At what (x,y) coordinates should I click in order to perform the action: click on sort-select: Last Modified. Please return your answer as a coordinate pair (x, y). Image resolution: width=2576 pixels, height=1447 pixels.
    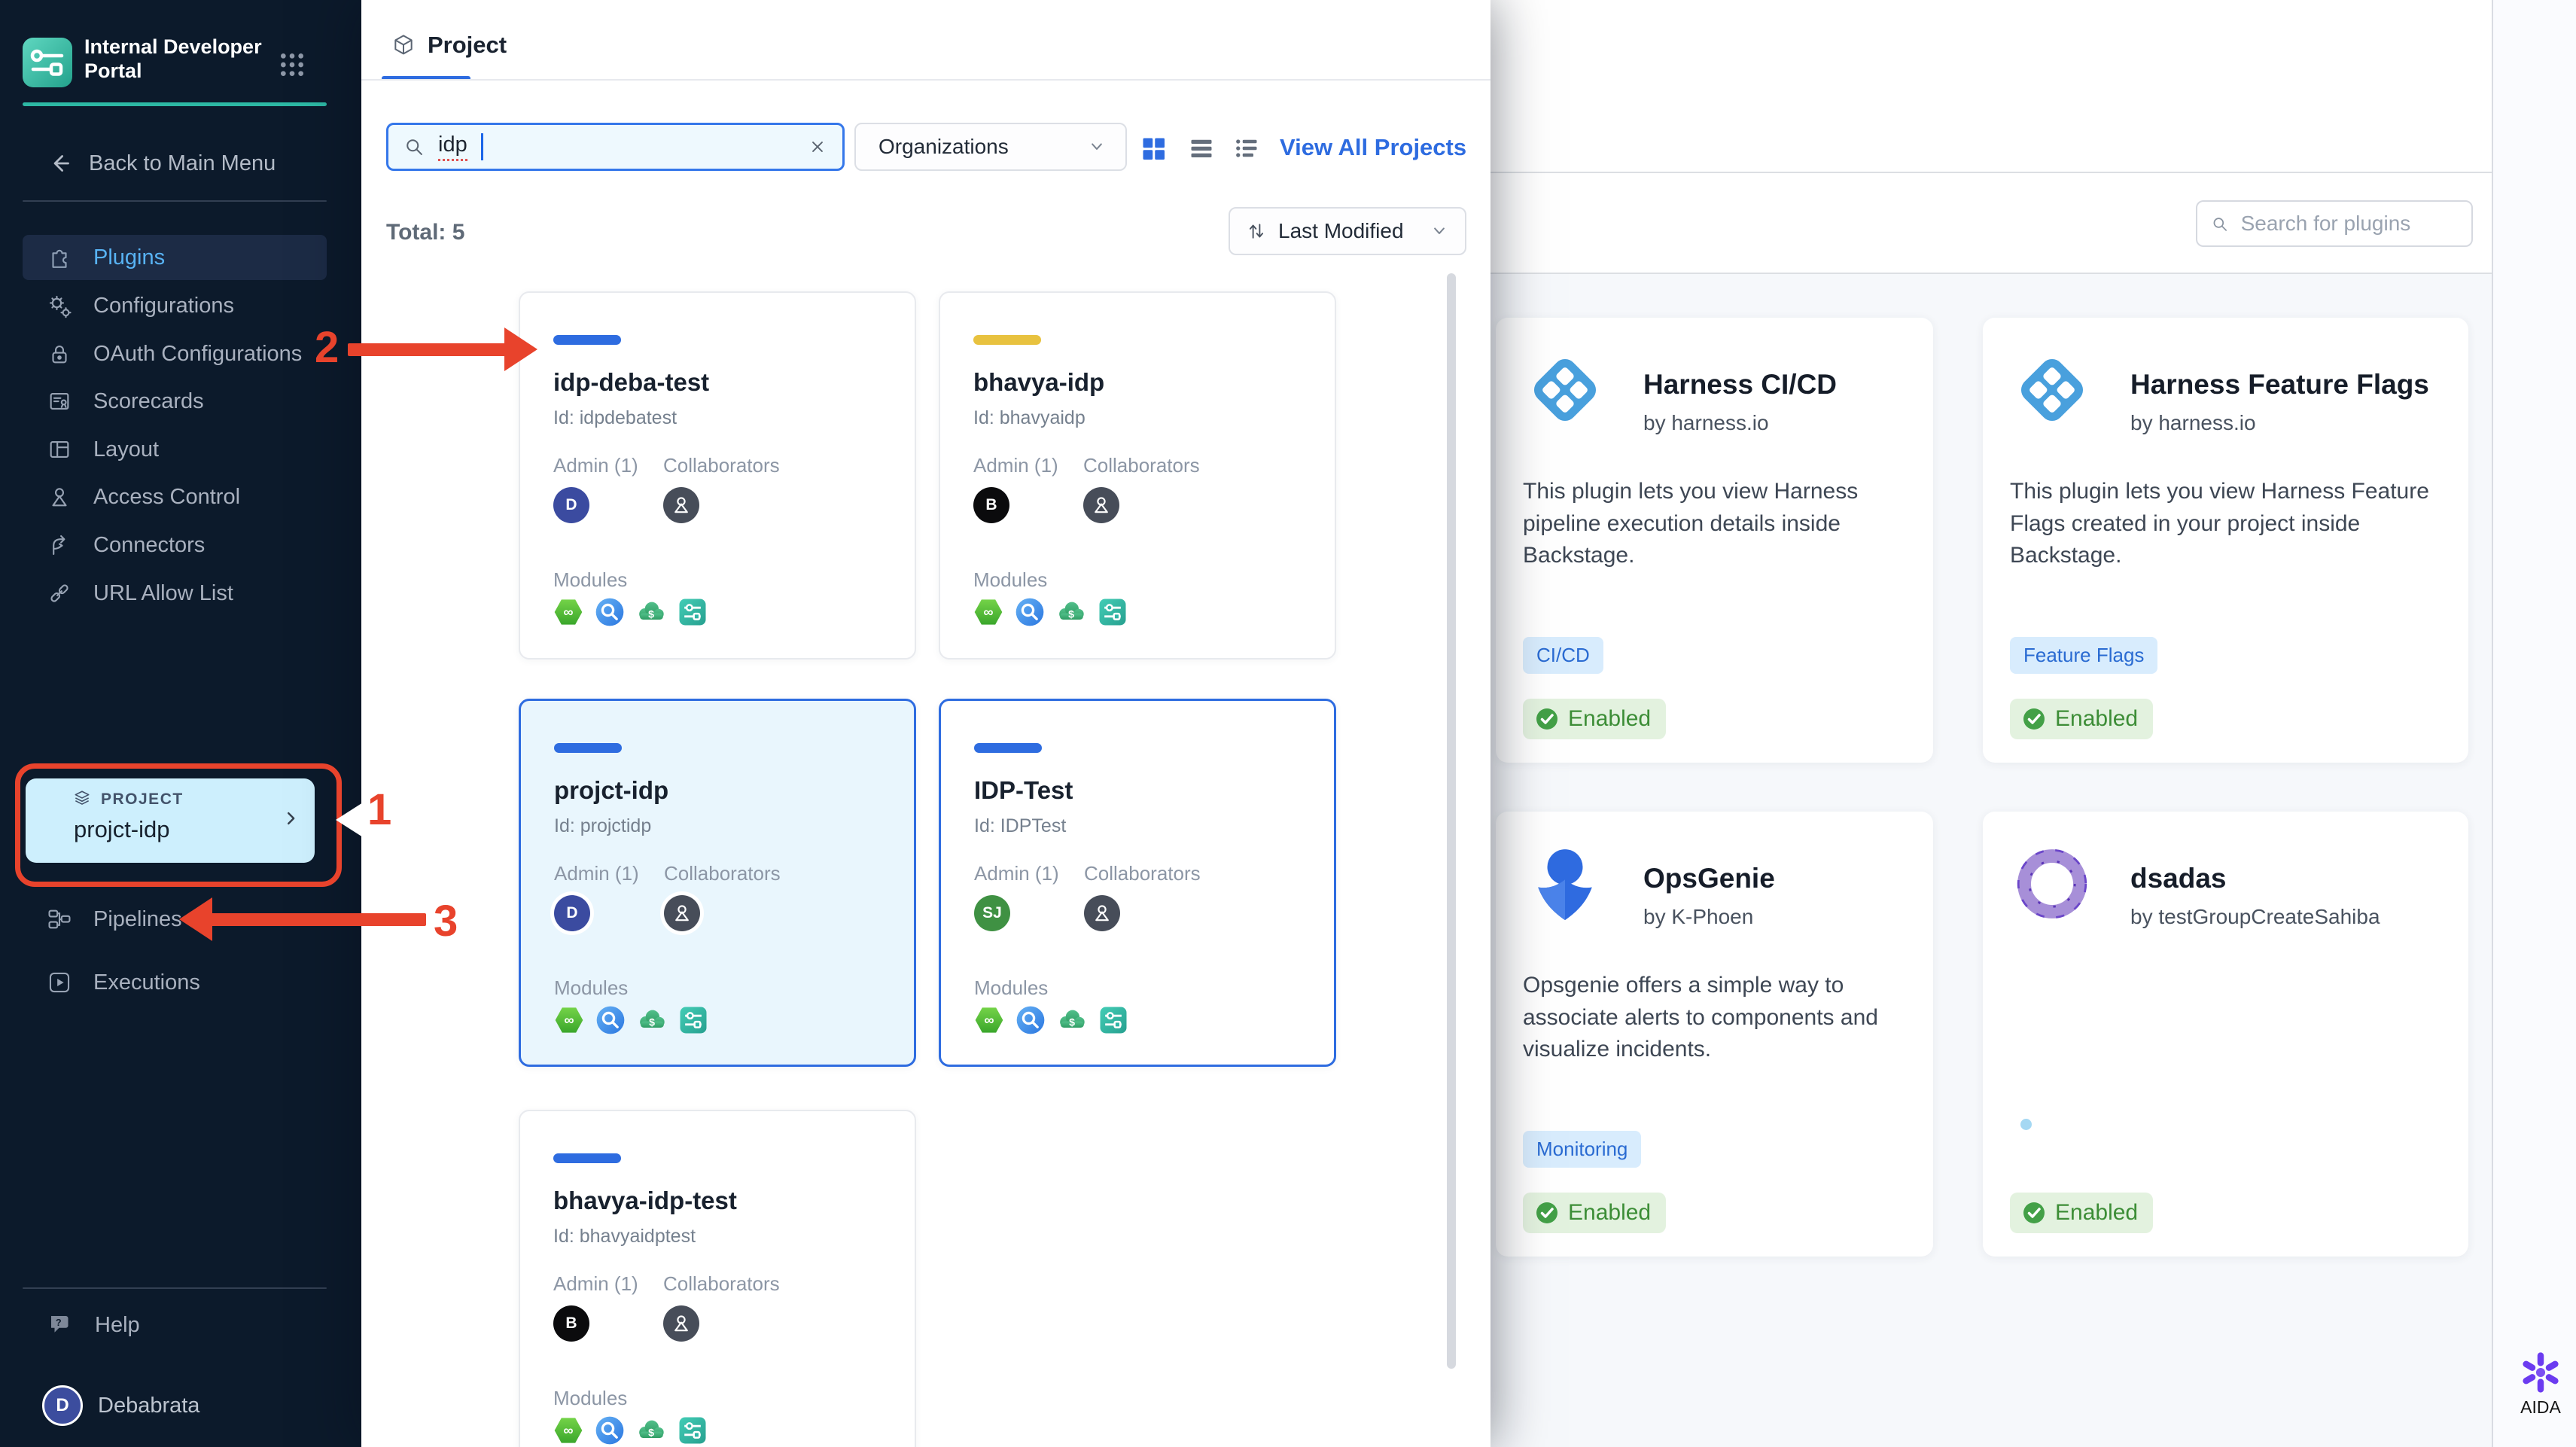
    Looking at the image, I should click on (1347, 231).